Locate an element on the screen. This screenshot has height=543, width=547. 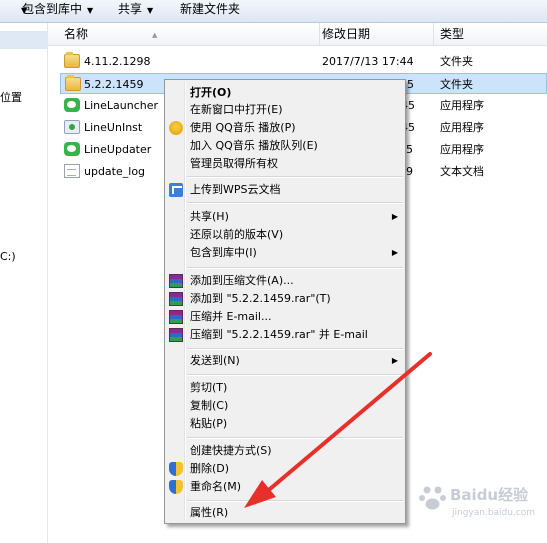
file-row: 4.11.2.1298 2017/7/13 17:44 文件夹 is located at coordinates (303, 61).